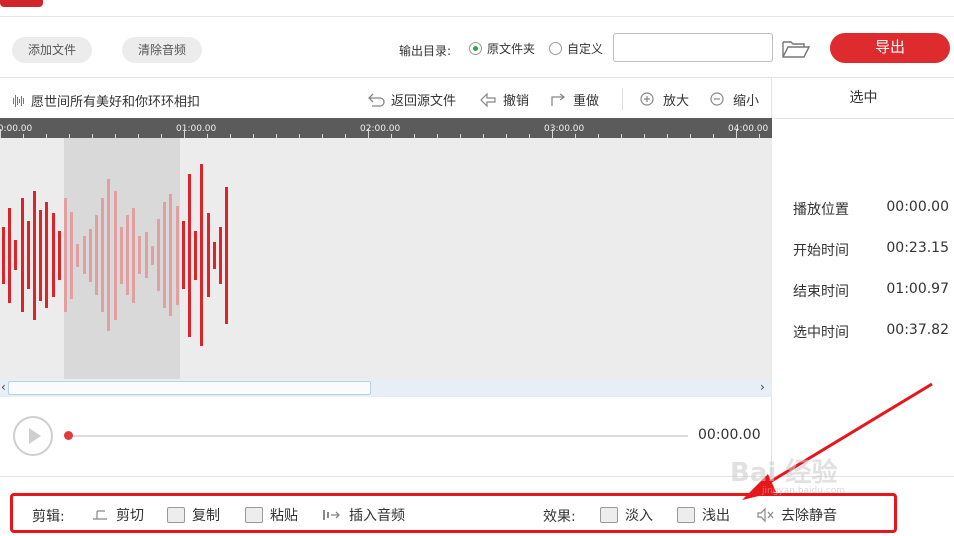 The image size is (954, 536). What do you see at coordinates (762, 387) in the screenshot?
I see `scroll-right-icon: ›` at bounding box center [762, 387].